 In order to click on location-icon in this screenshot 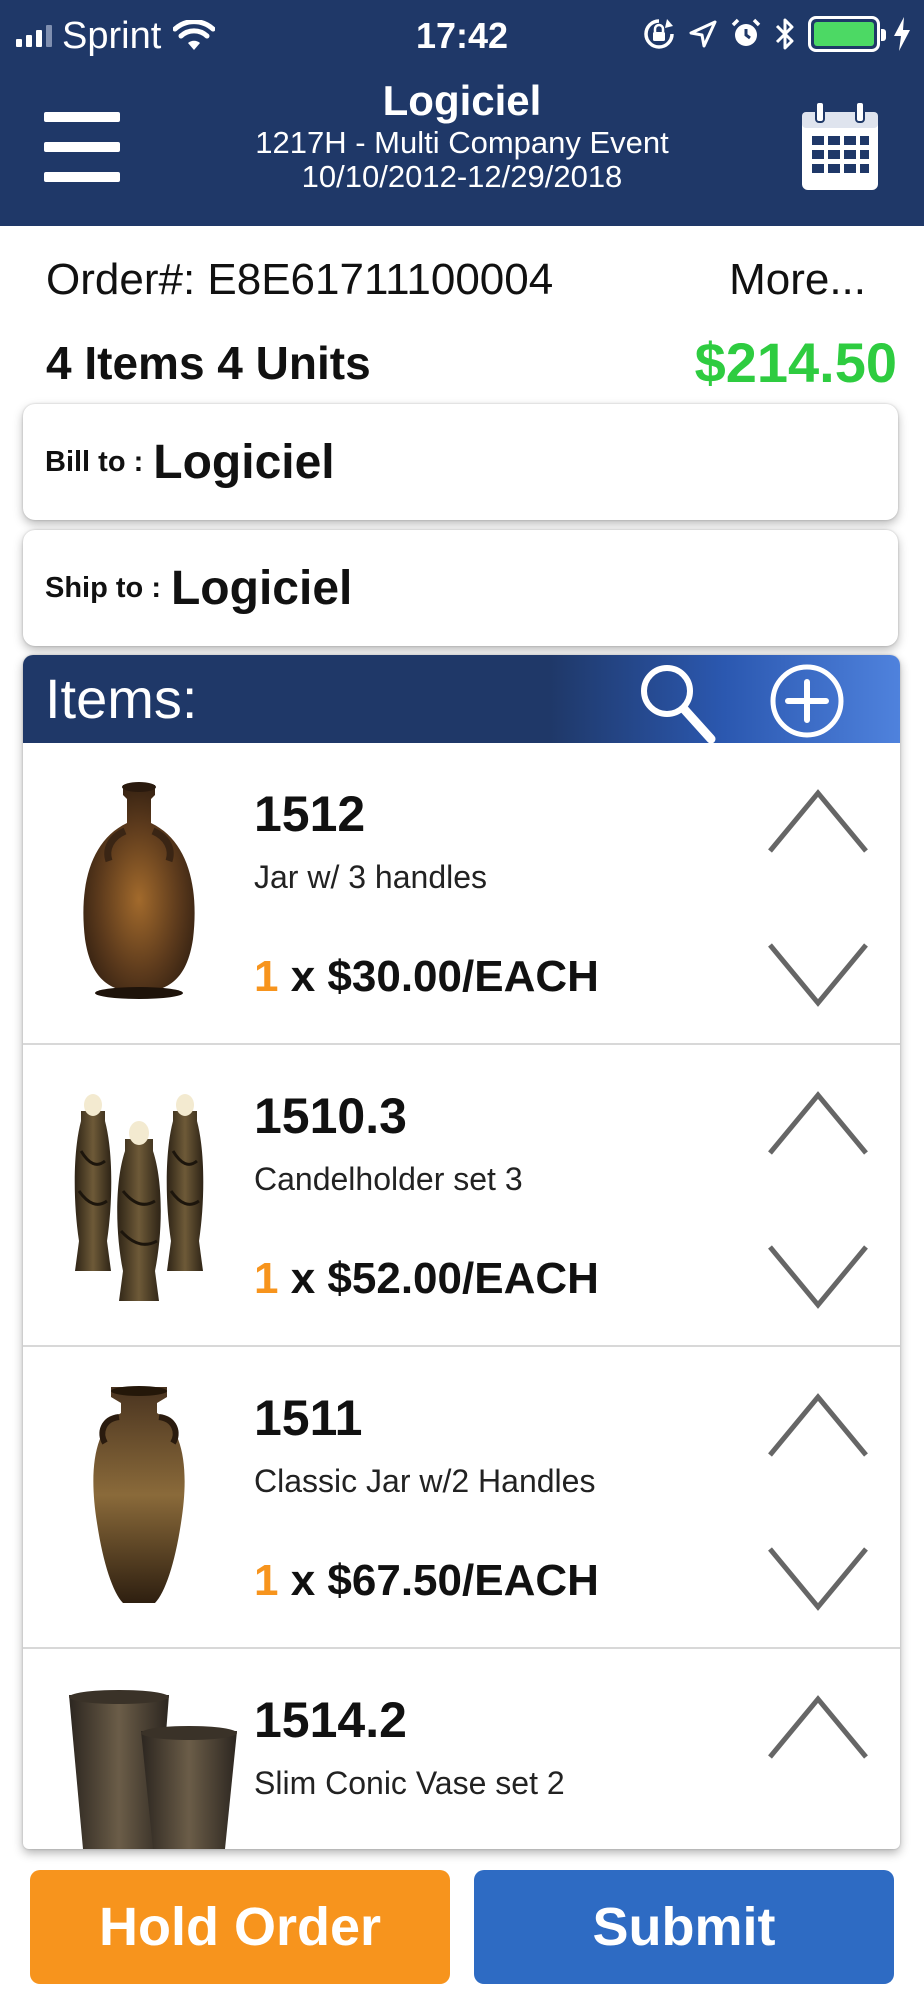, I will do `click(703, 34)`.